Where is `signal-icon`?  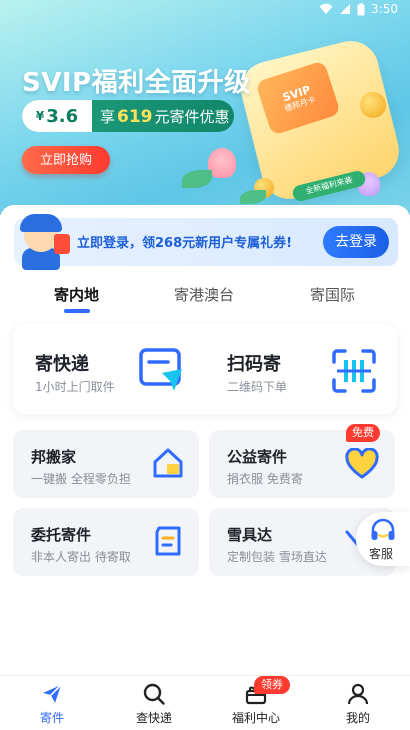 signal-icon is located at coordinates (345, 9).